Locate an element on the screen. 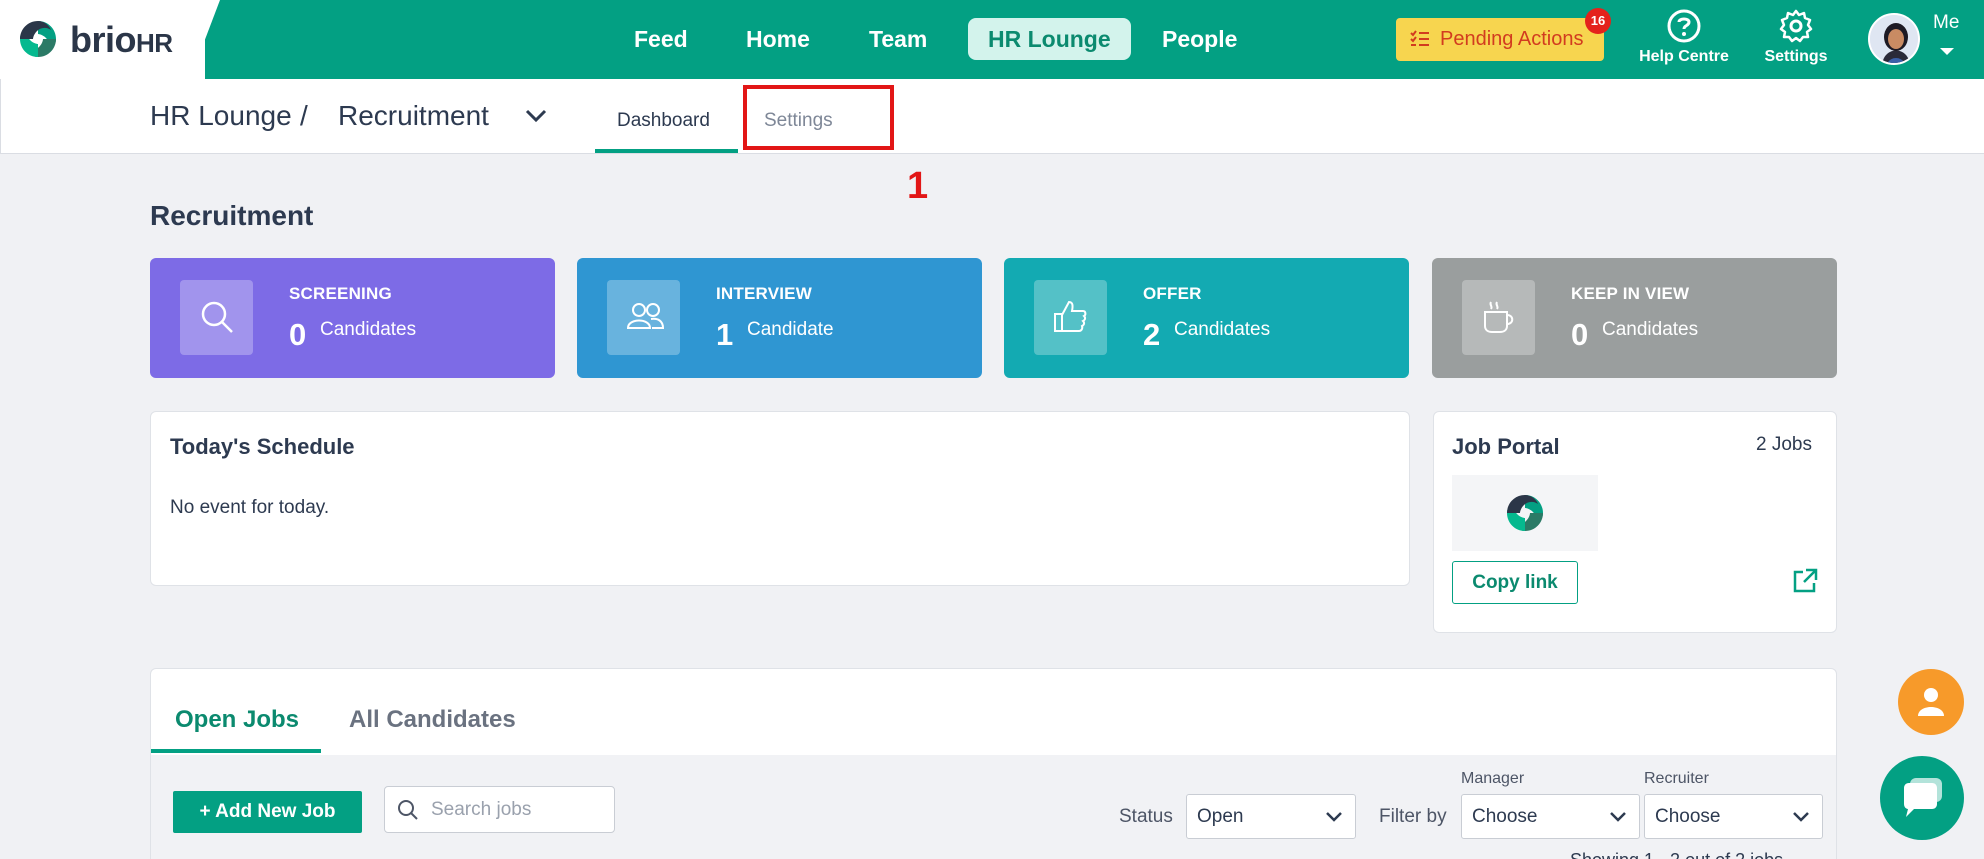 The image size is (1984, 859). stat-title: KEEP IN VIEW is located at coordinates (1630, 293).